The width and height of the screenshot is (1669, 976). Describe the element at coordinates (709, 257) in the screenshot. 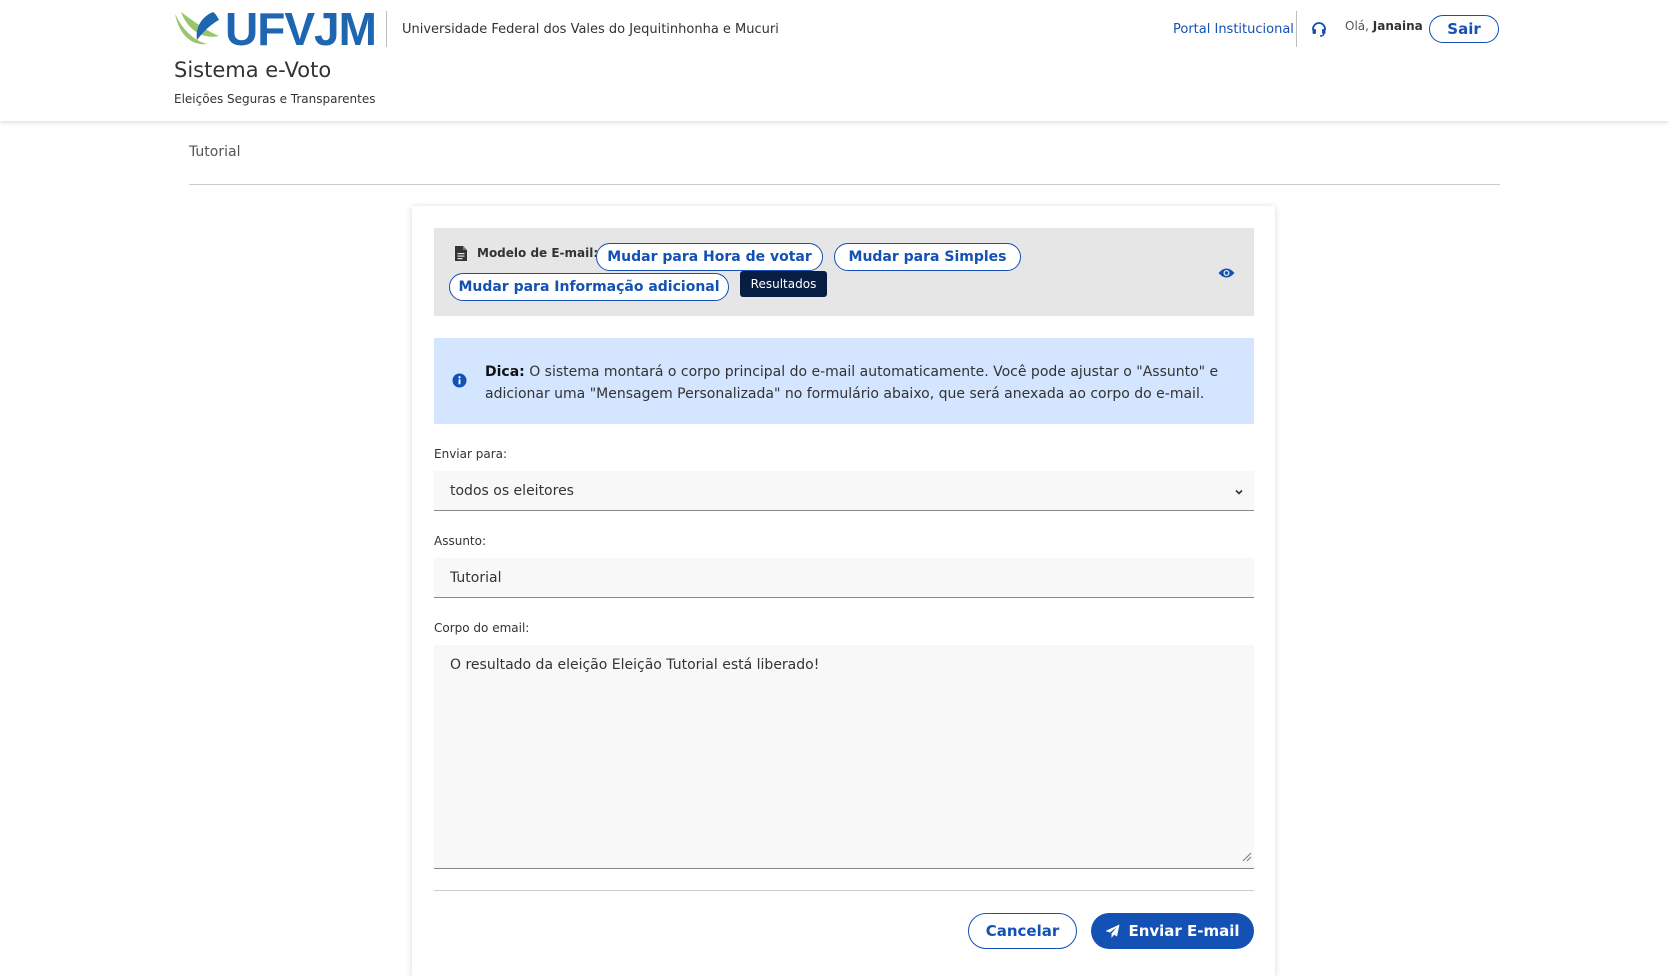

I see `template-hora-de-votar-button: Mudar para Hora de votar` at that location.